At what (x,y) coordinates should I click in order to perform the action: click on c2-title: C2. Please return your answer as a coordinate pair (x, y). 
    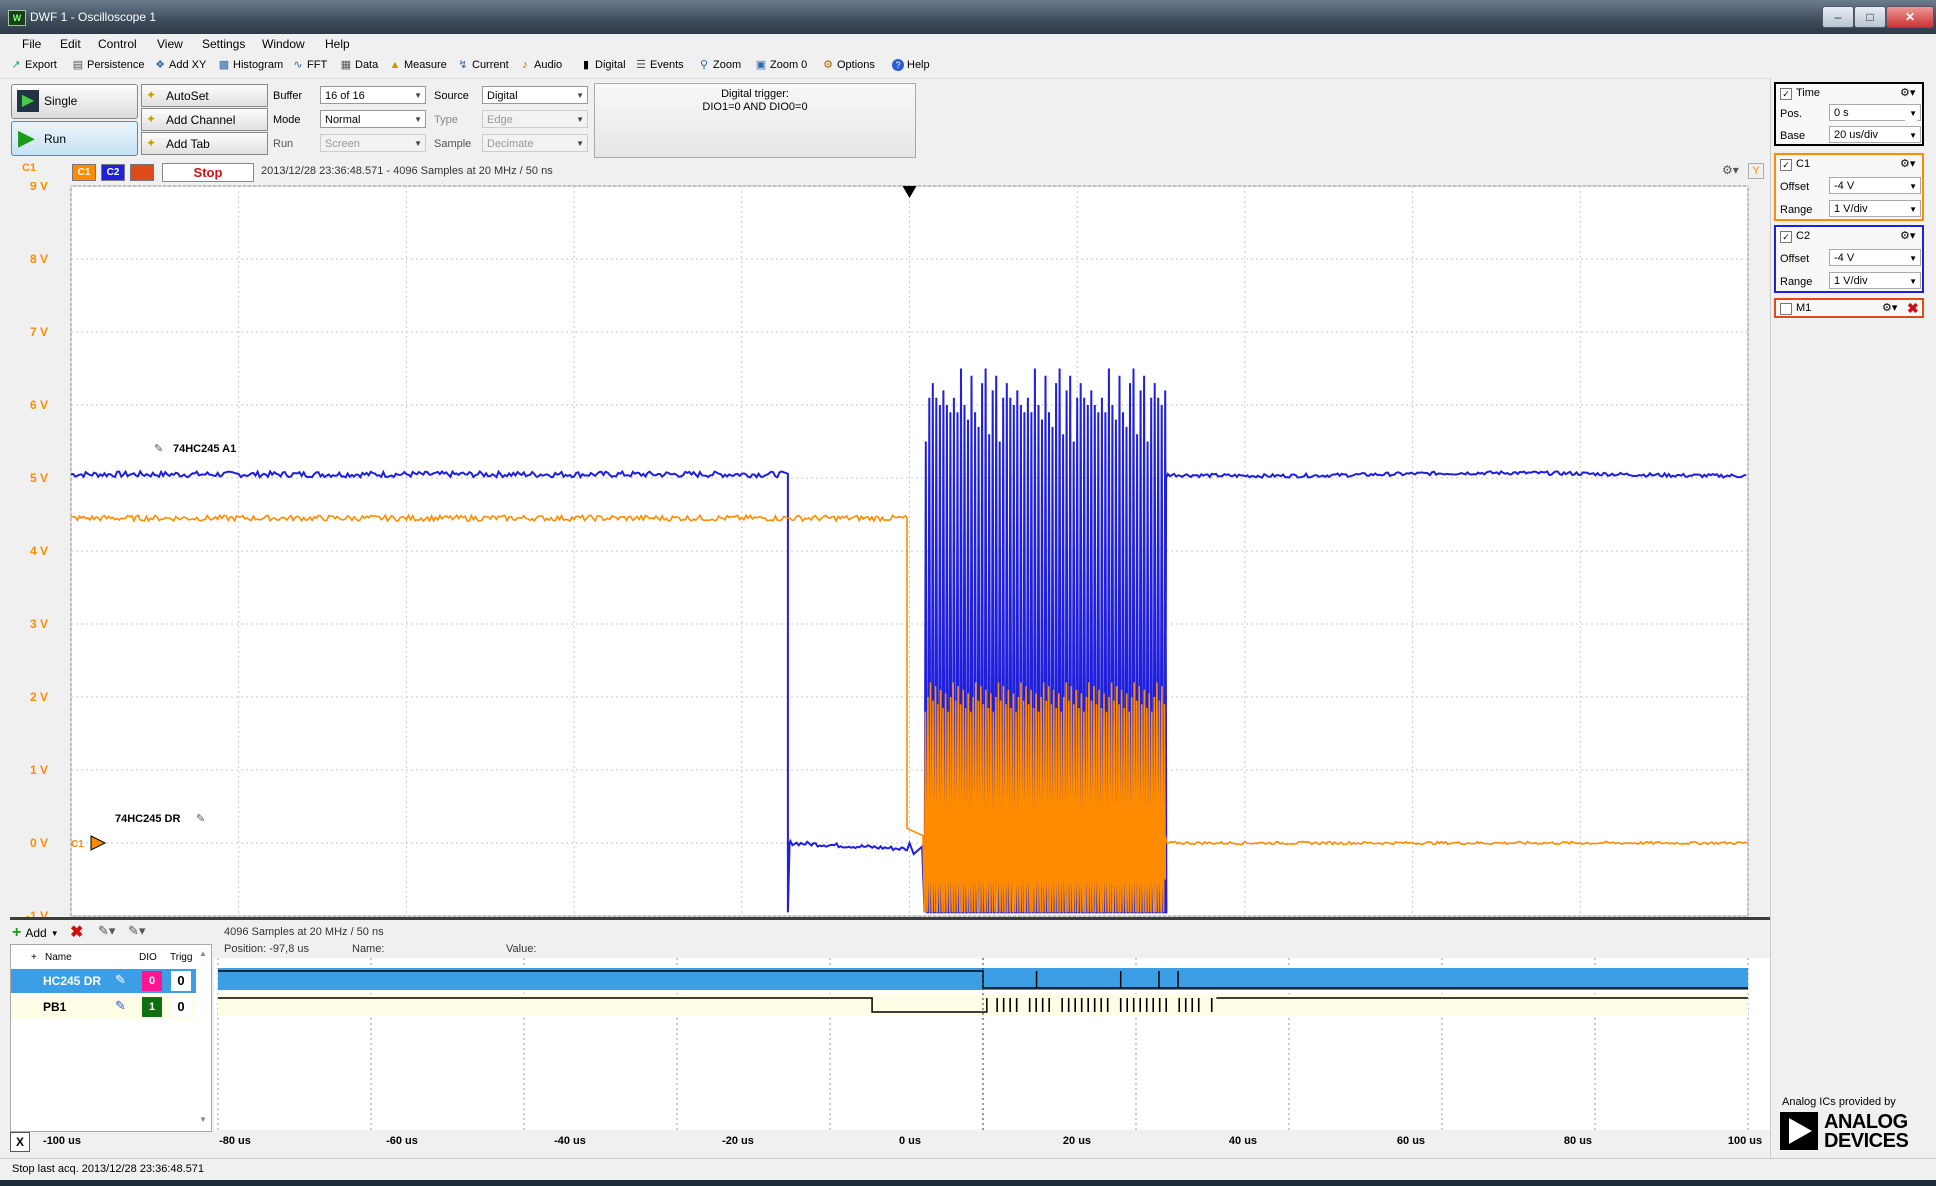
    Looking at the image, I should click on (1803, 236).